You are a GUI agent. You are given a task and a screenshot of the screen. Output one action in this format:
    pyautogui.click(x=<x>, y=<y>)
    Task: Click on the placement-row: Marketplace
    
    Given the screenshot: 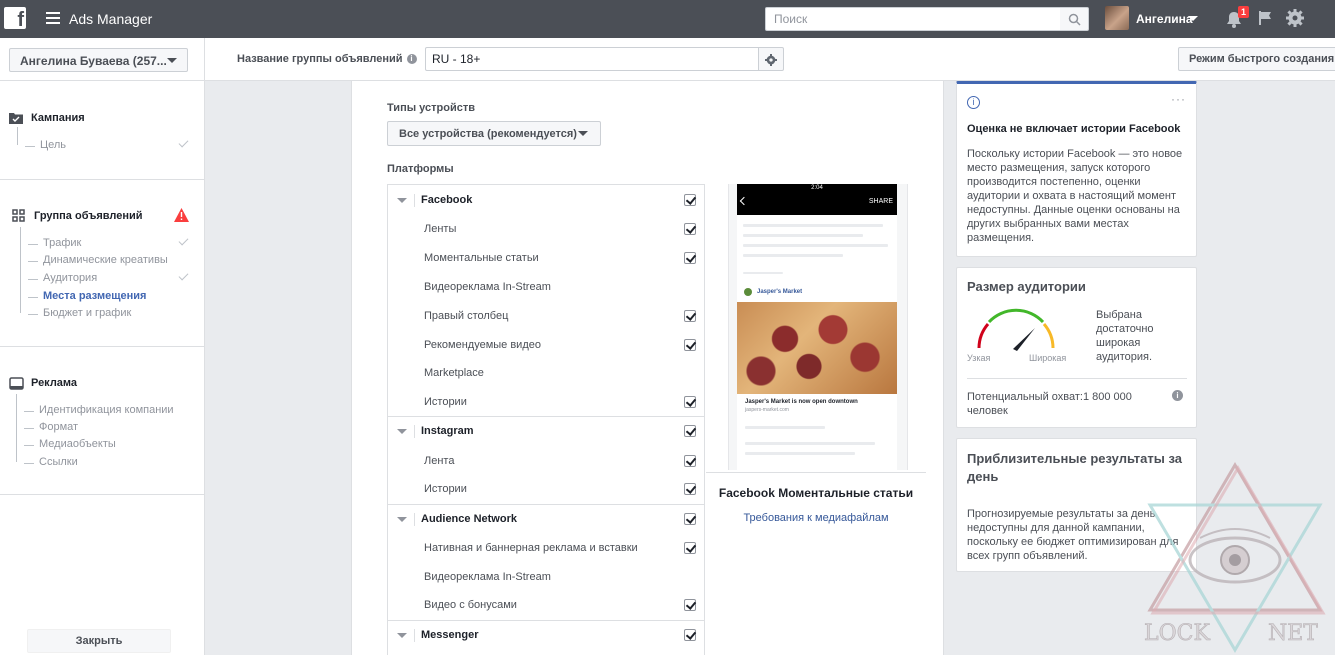 What is the action you would take?
    pyautogui.click(x=546, y=373)
    